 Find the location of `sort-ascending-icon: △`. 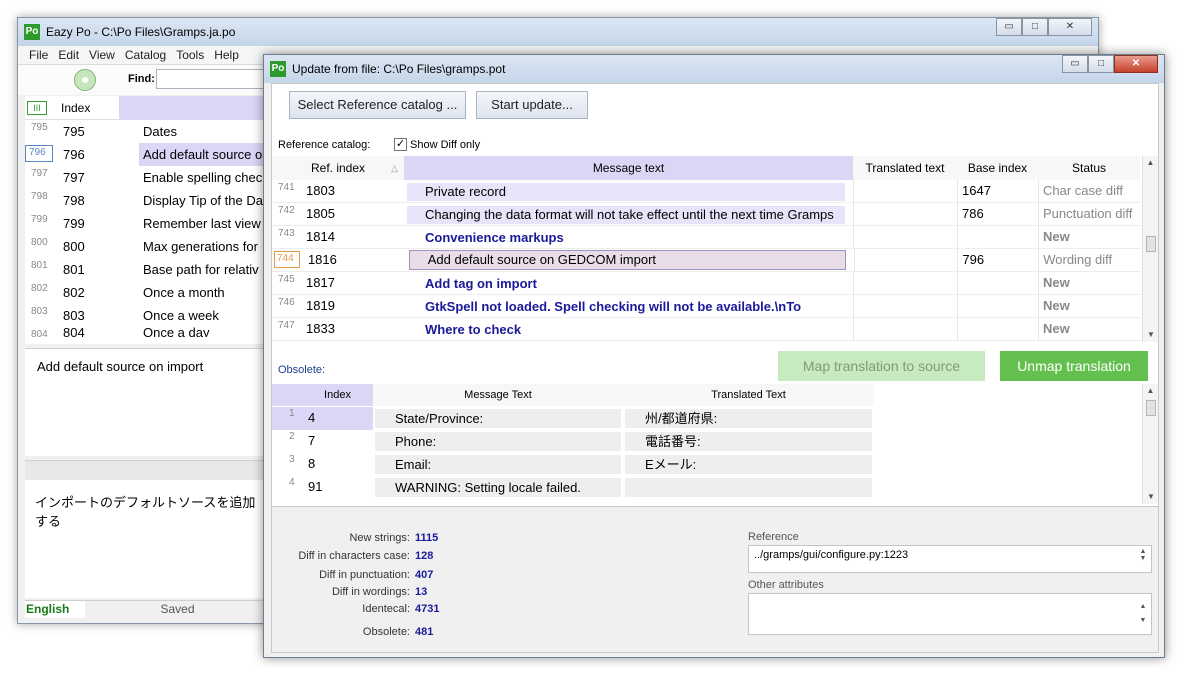

sort-ascending-icon: △ is located at coordinates (394, 168).